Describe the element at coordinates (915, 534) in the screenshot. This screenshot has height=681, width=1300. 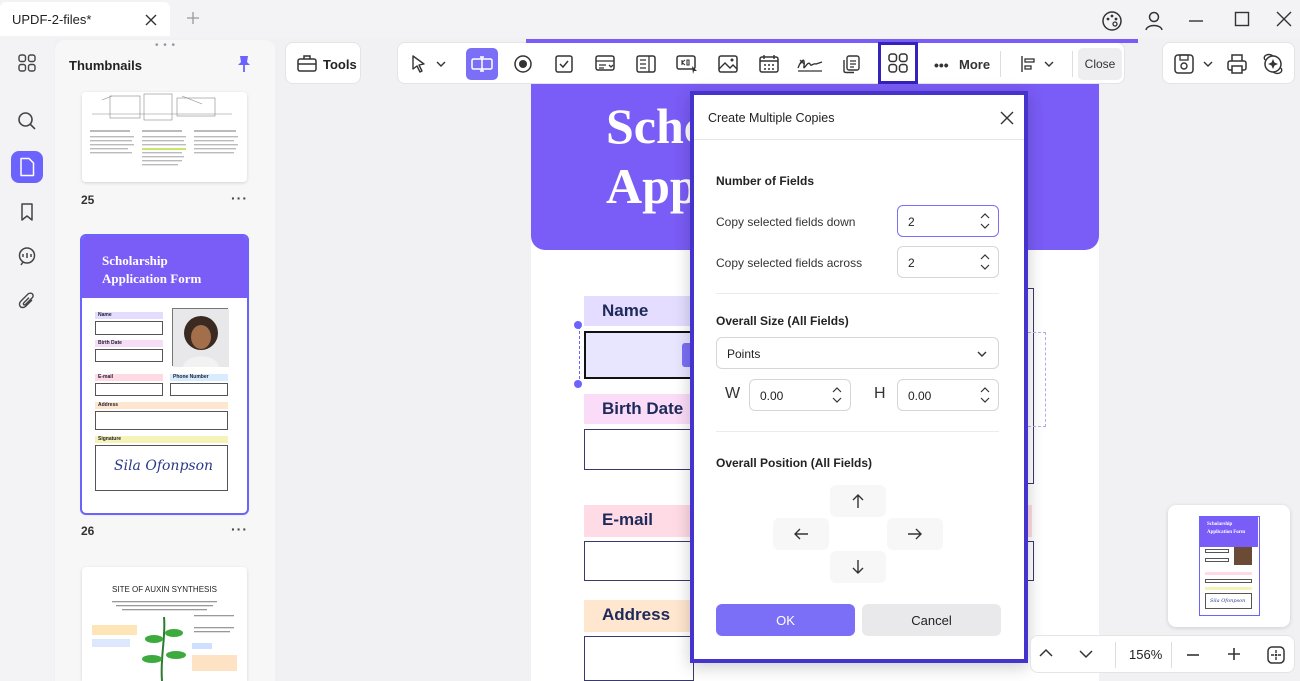
I see `move-right-button` at that location.